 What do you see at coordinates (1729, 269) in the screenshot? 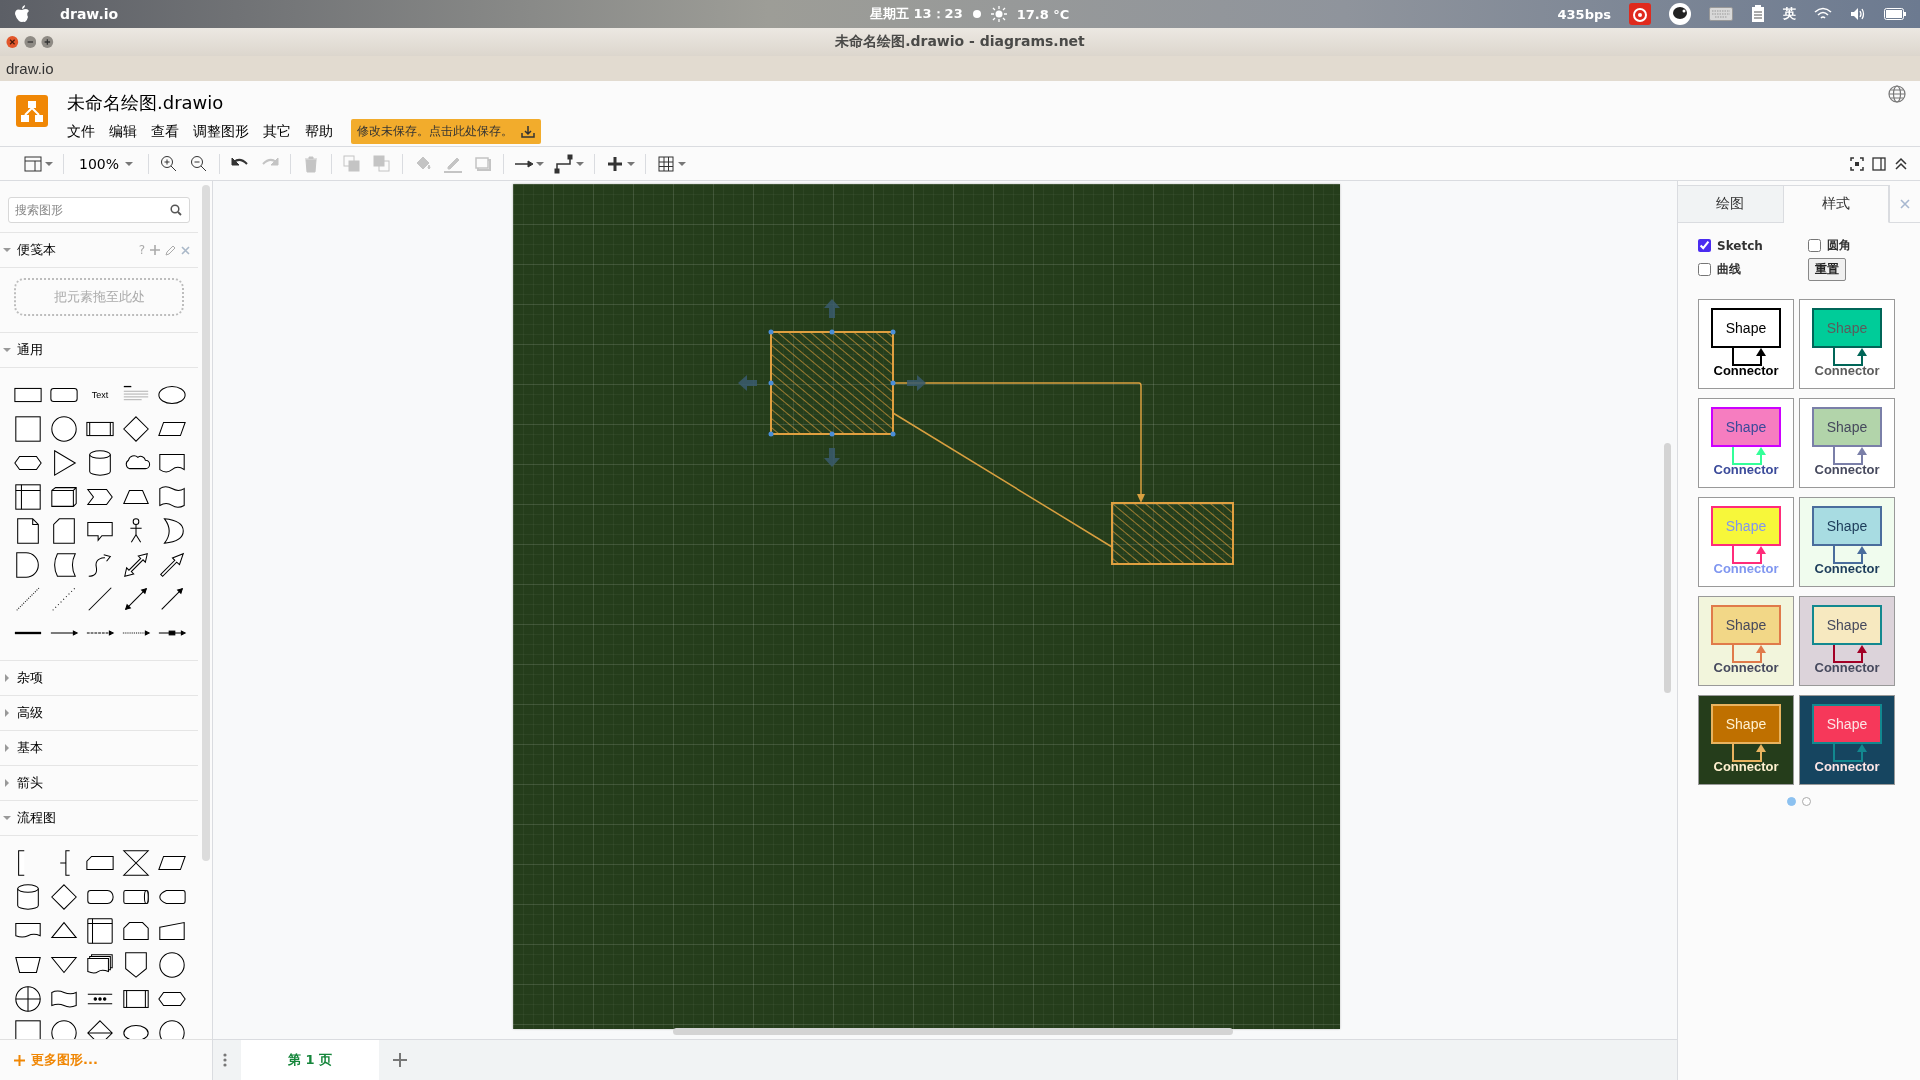
I see `option-label: 曲线` at bounding box center [1729, 269].